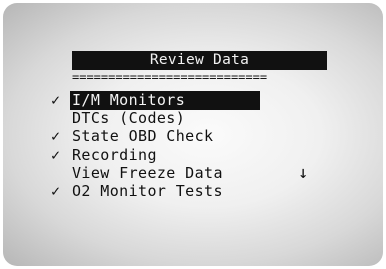 The height and width of the screenshot is (269, 386). What do you see at coordinates (147, 191) in the screenshot?
I see `menu-item-label: O2 Monitor Tests` at bounding box center [147, 191].